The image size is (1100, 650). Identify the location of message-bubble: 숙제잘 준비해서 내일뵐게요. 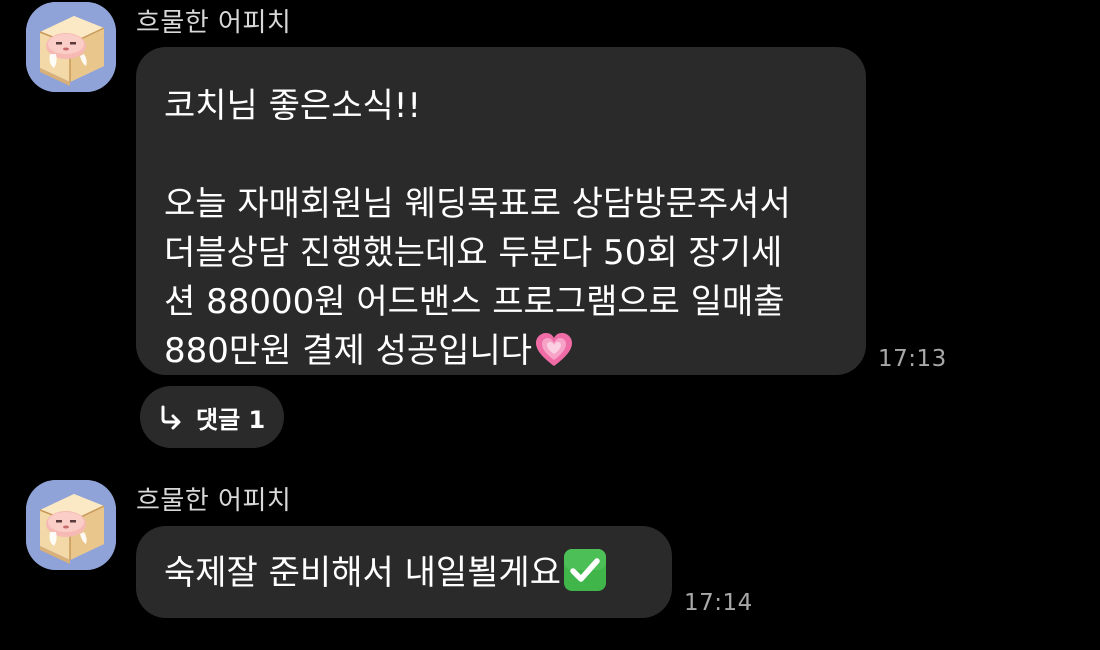
(404, 572).